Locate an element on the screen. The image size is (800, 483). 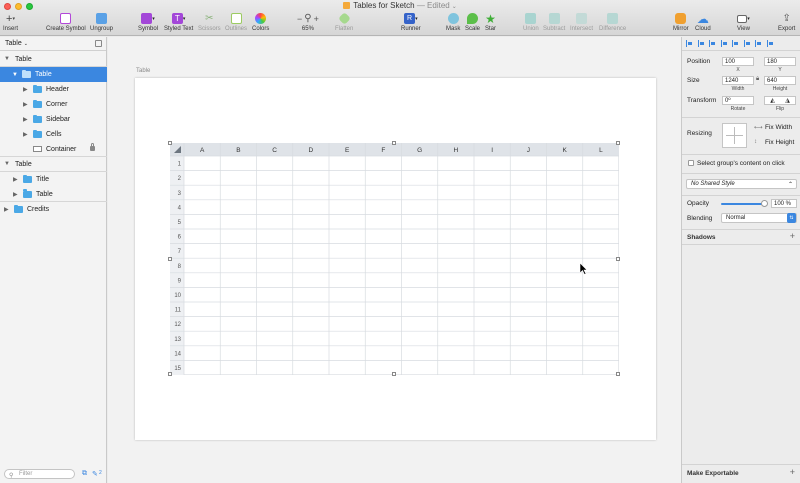
y-field: 180 is located at coordinates (780, 61).